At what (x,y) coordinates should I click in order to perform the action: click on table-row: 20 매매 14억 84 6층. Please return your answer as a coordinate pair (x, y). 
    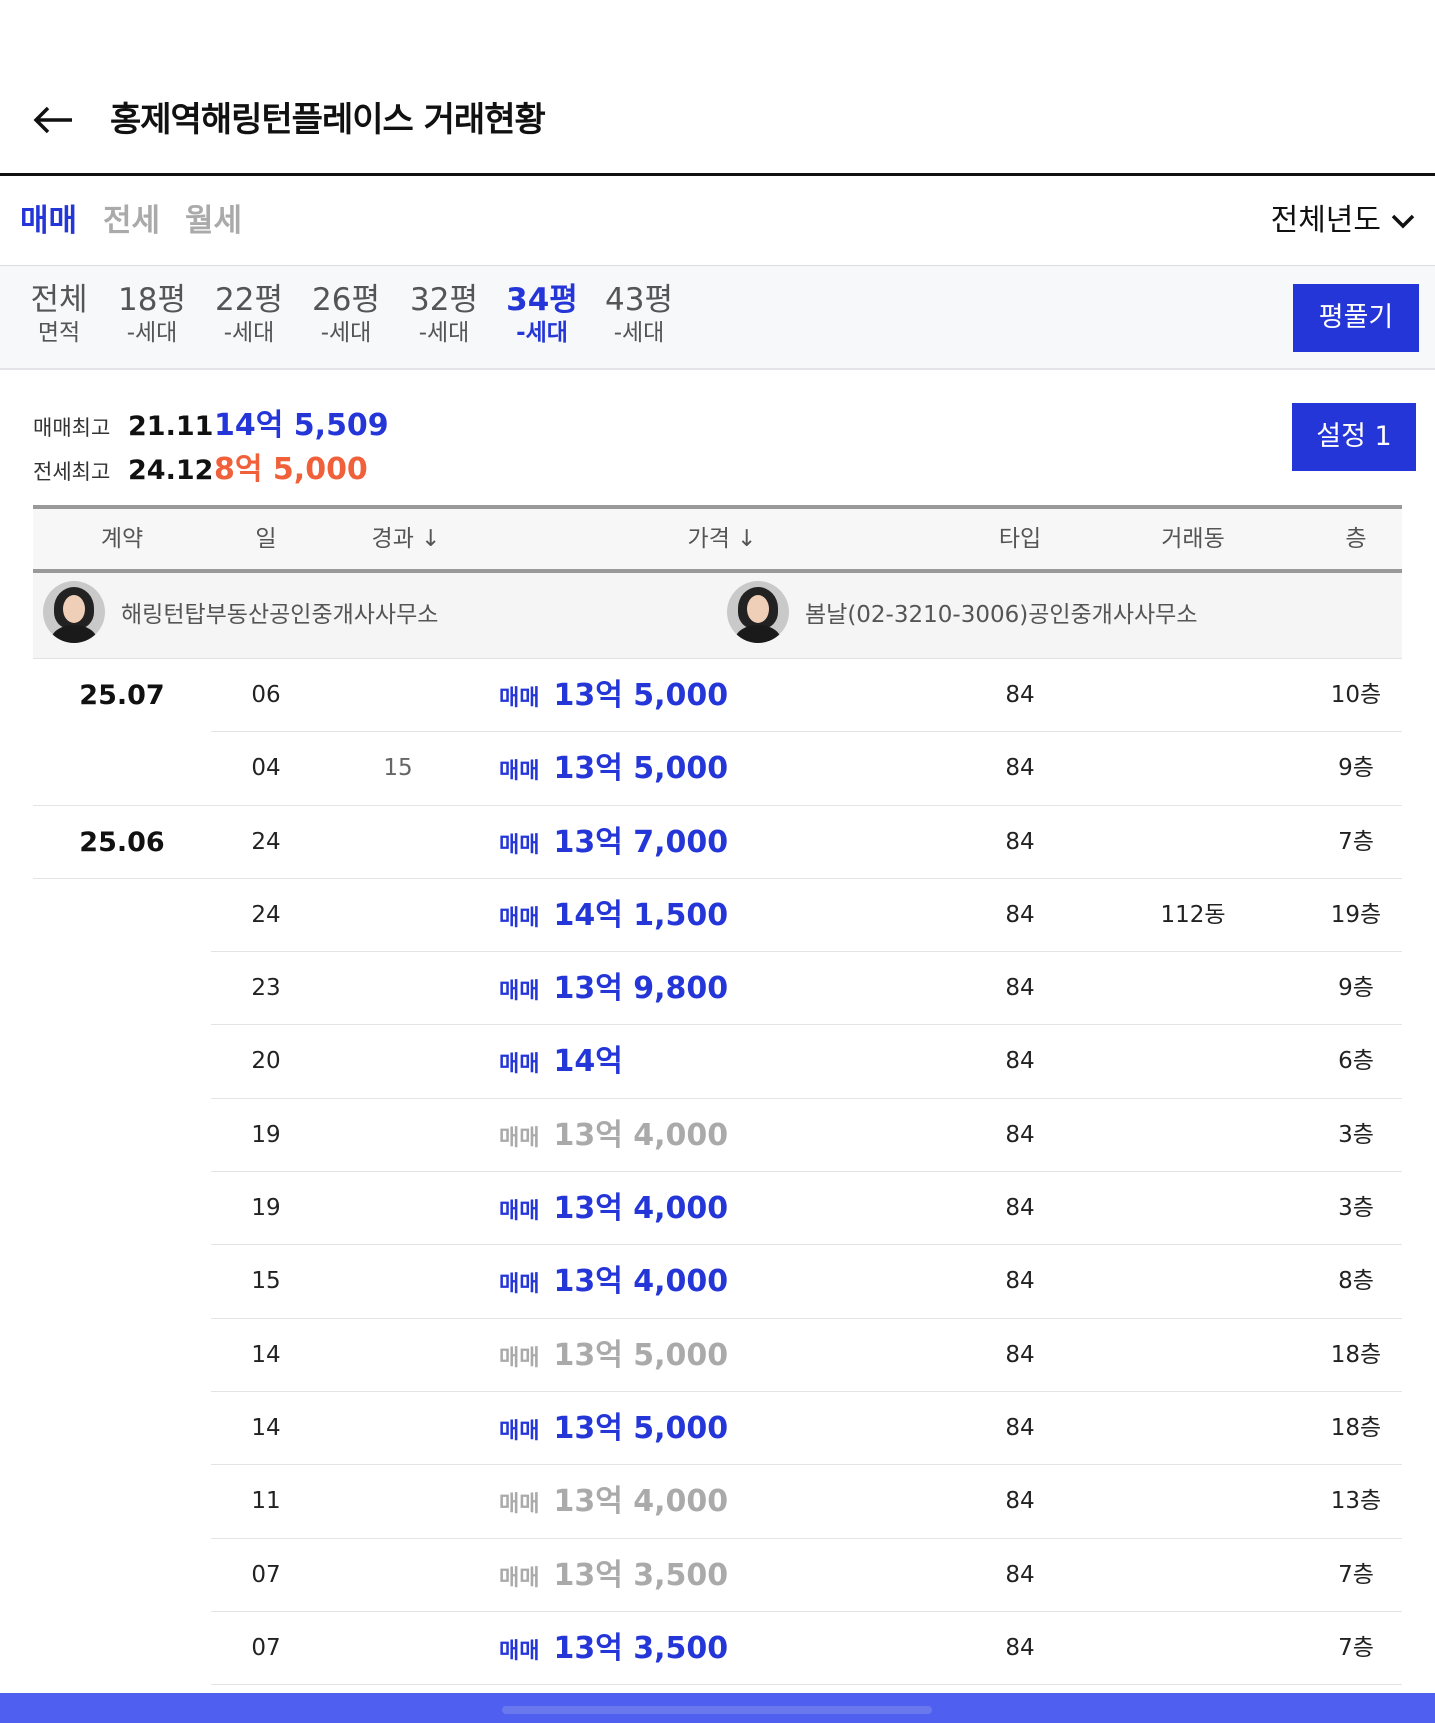
    Looking at the image, I should click on (717, 1062).